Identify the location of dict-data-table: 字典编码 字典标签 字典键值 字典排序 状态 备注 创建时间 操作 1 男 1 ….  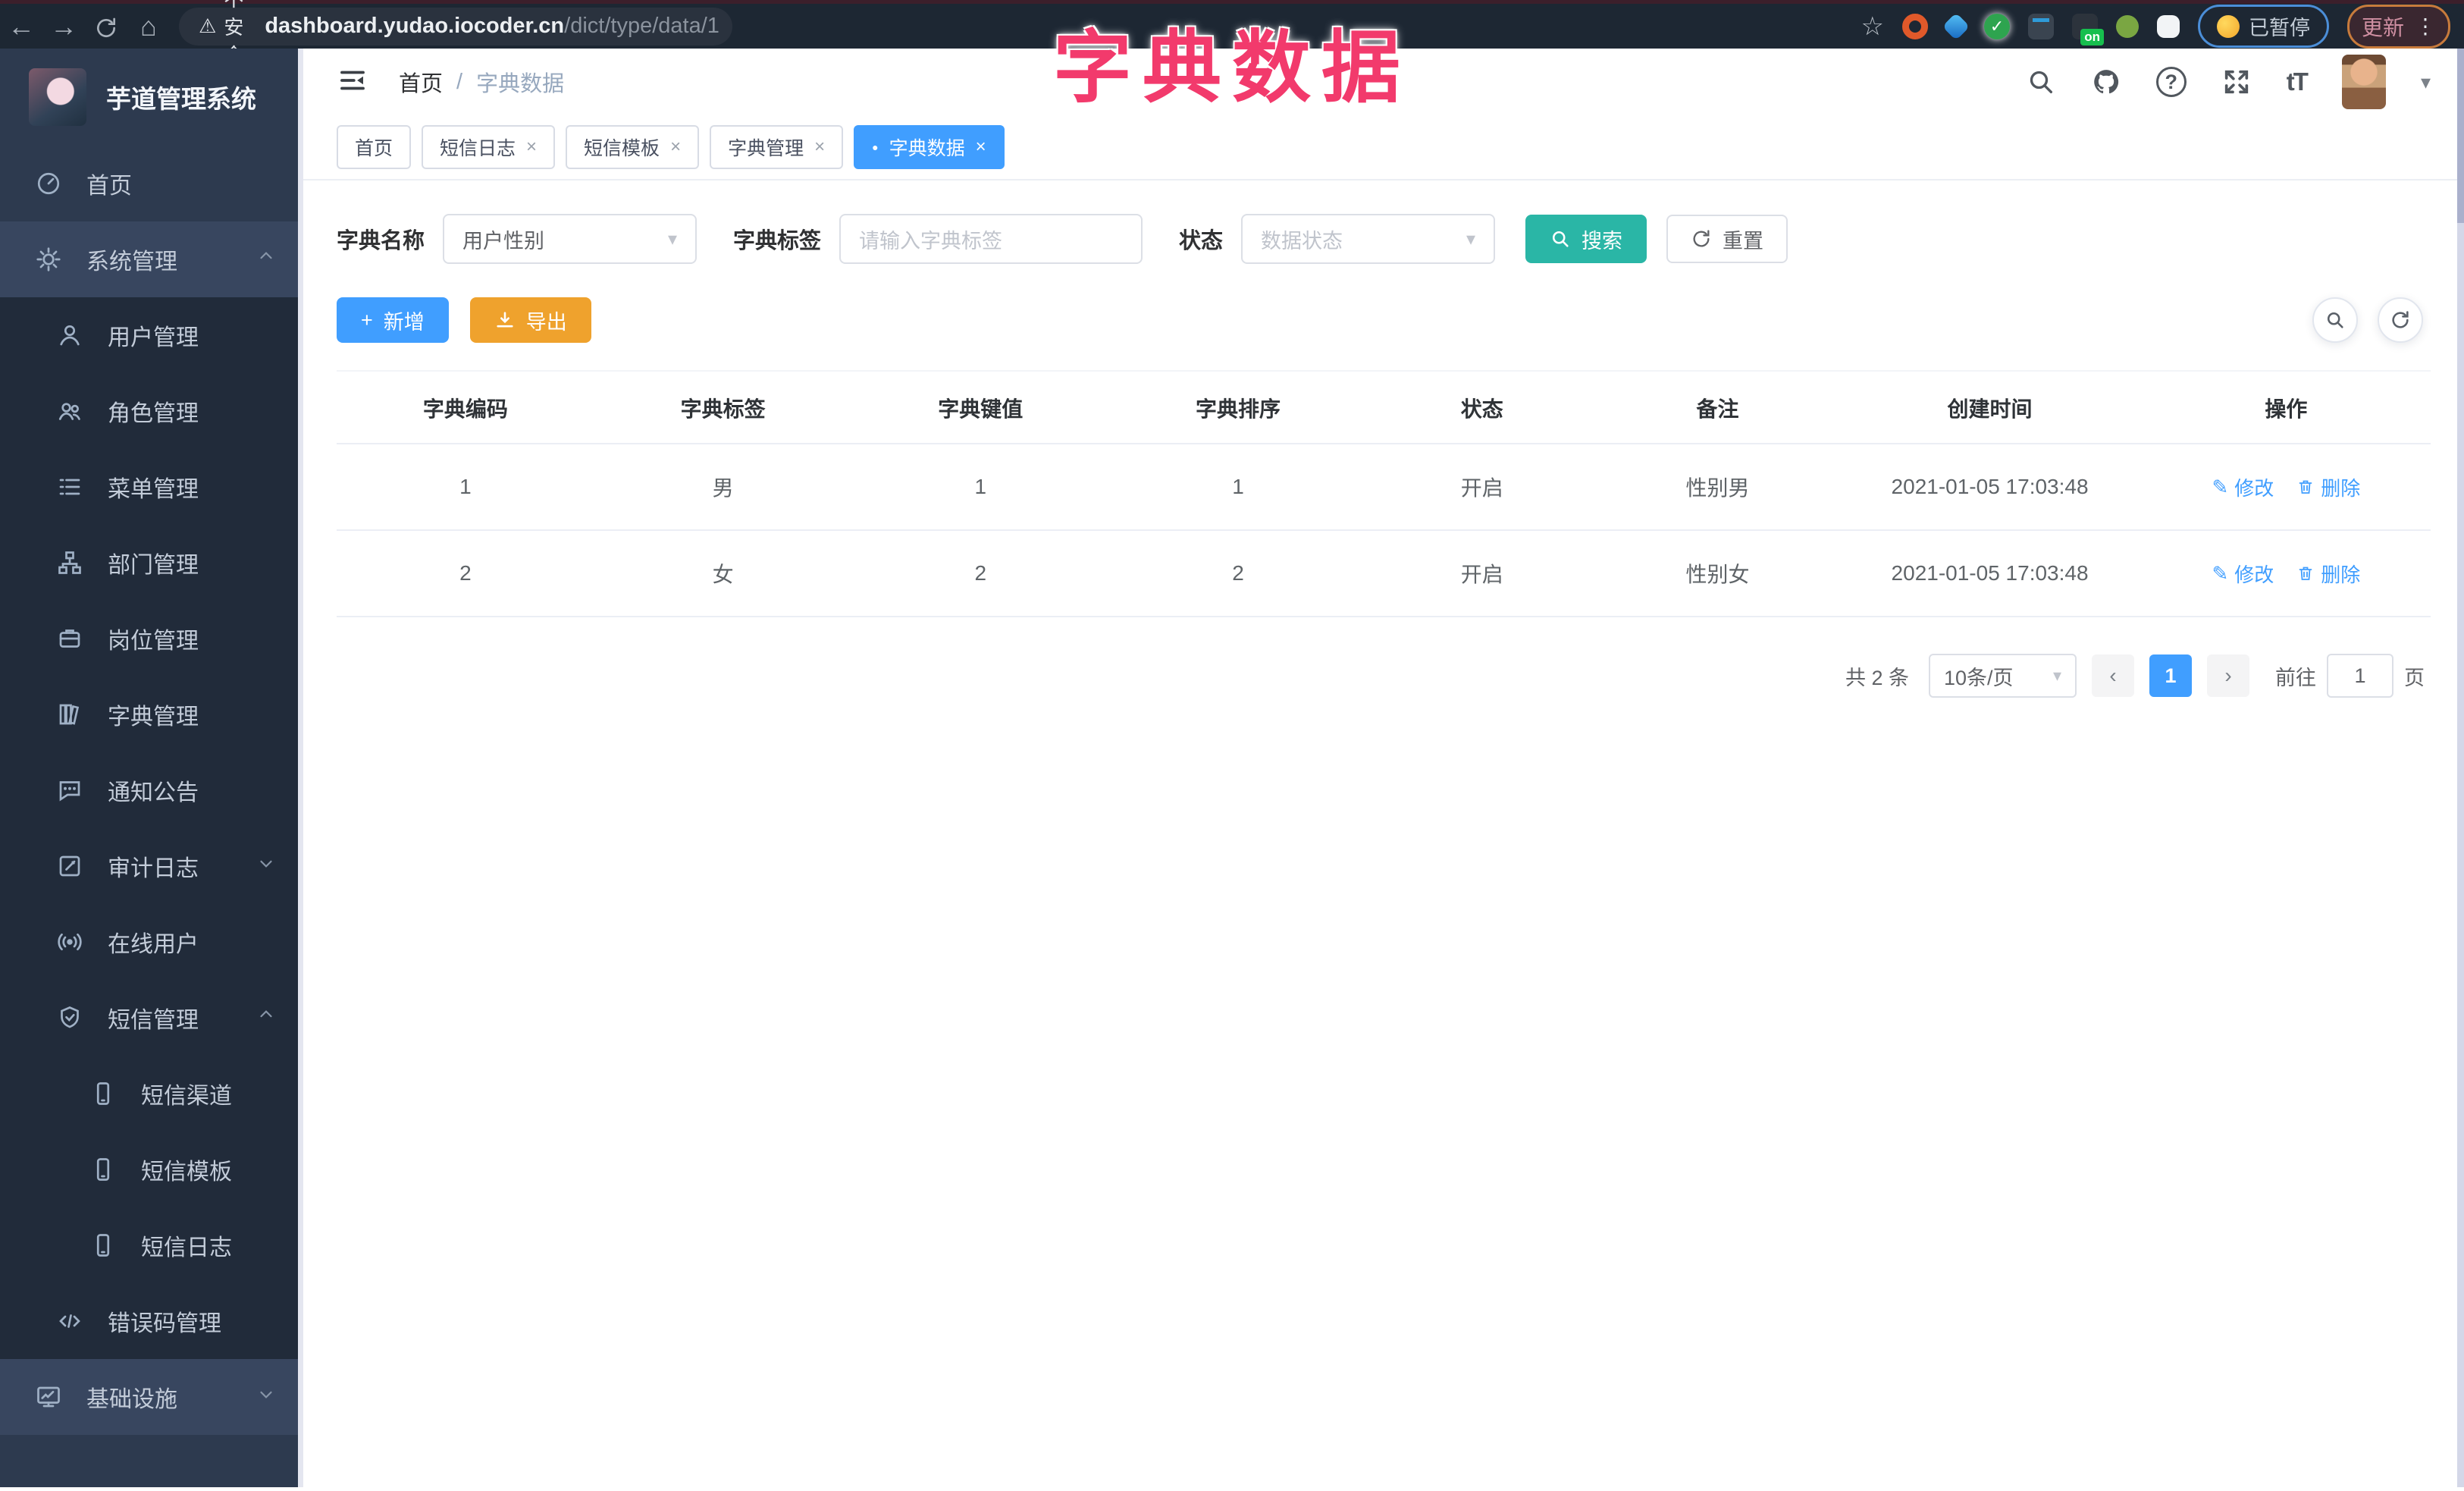
(1384, 493).